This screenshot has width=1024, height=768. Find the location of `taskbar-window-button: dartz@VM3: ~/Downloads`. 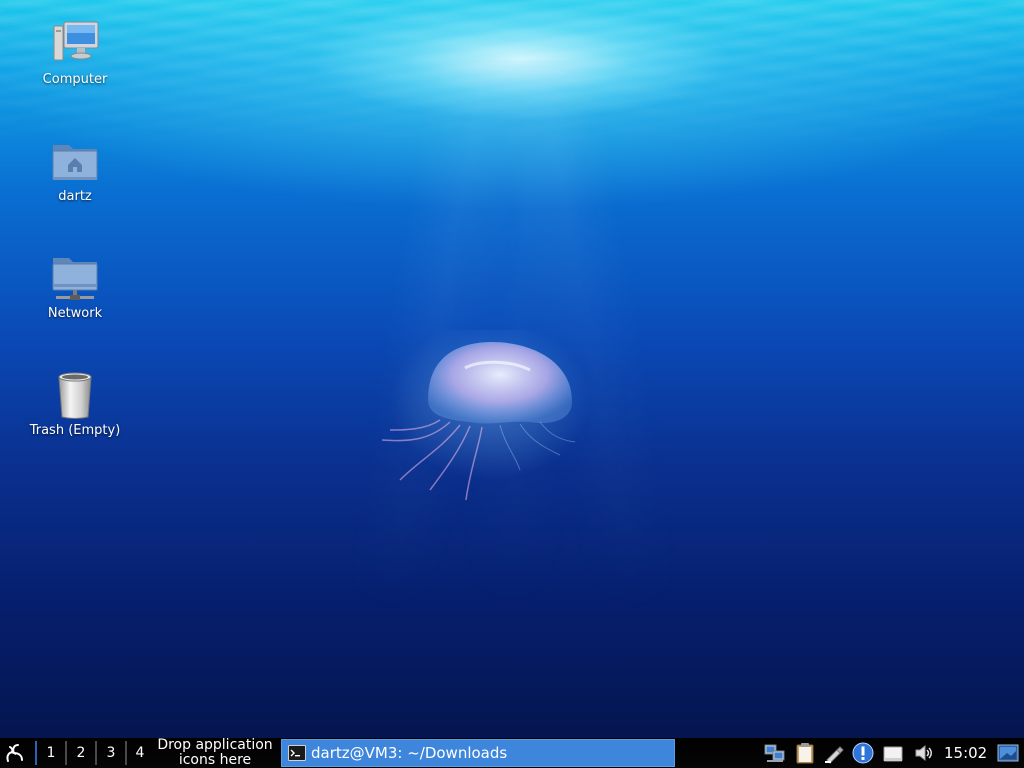

taskbar-window-button: dartz@VM3: ~/Downloads is located at coordinates (478, 753).